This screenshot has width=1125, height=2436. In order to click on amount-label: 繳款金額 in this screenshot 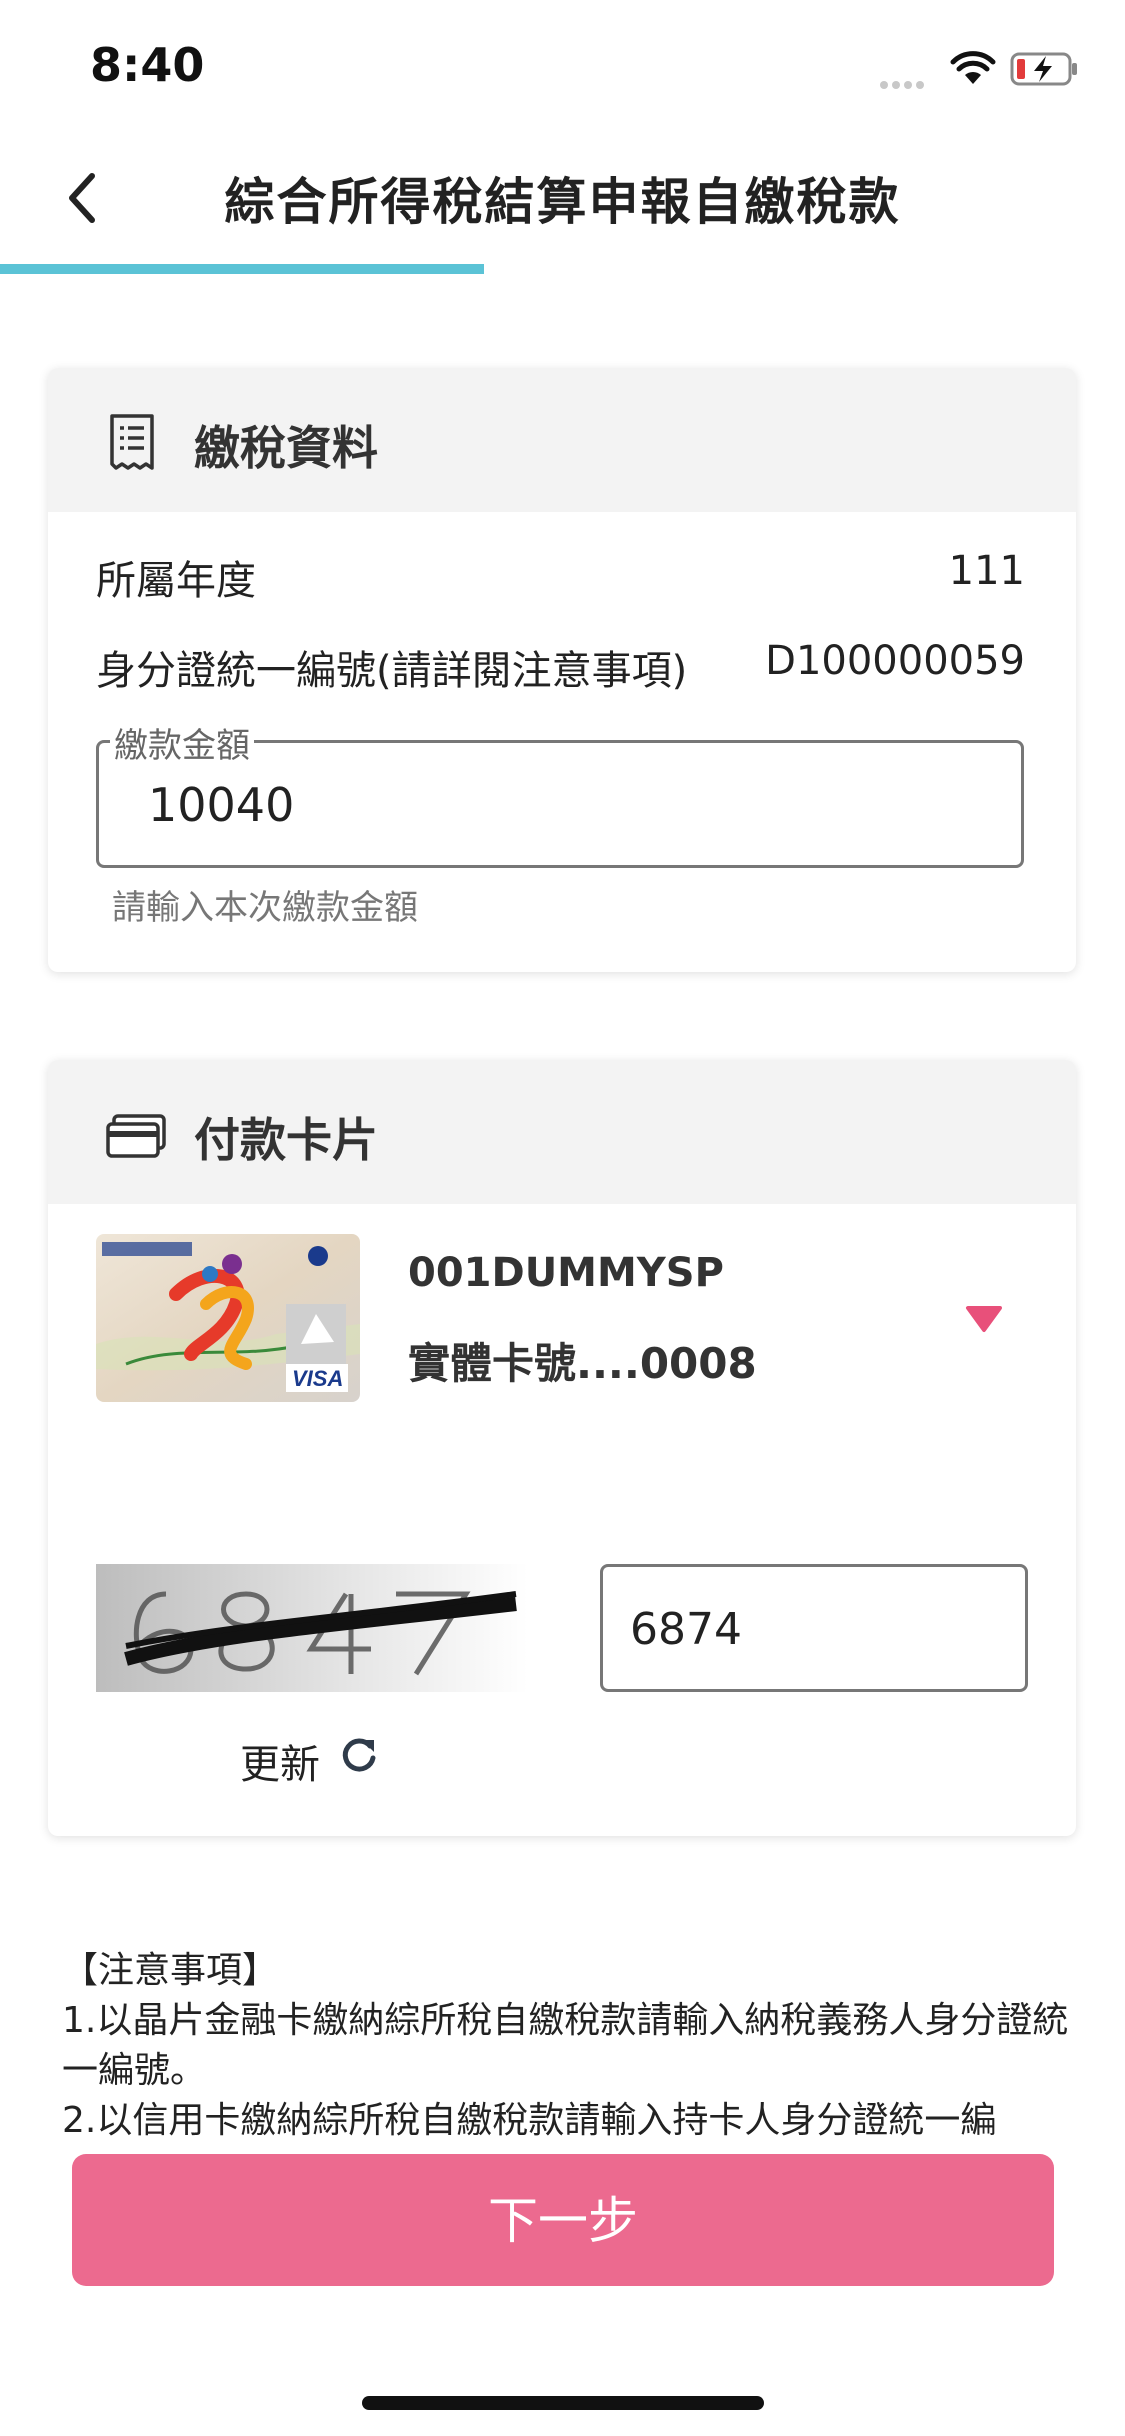, I will do `click(182, 742)`.